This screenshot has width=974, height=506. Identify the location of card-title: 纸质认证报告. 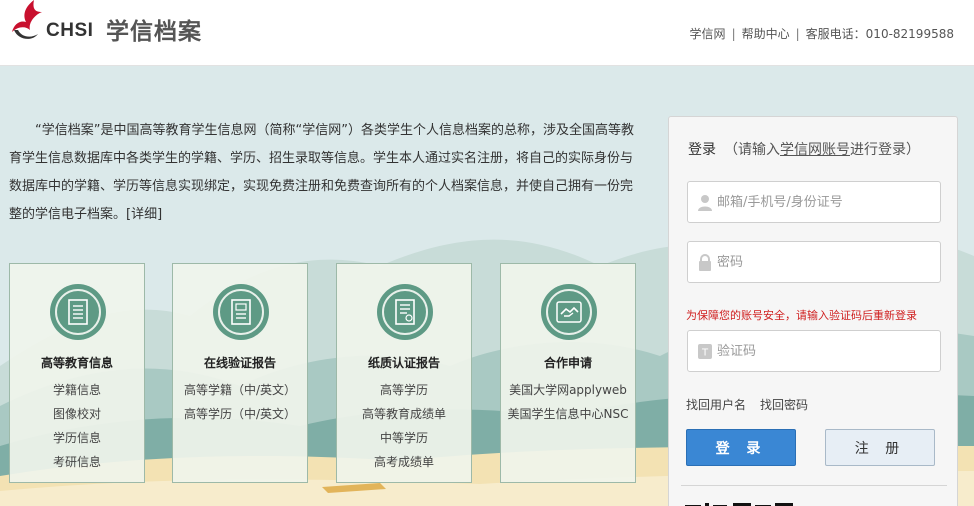
(403, 363).